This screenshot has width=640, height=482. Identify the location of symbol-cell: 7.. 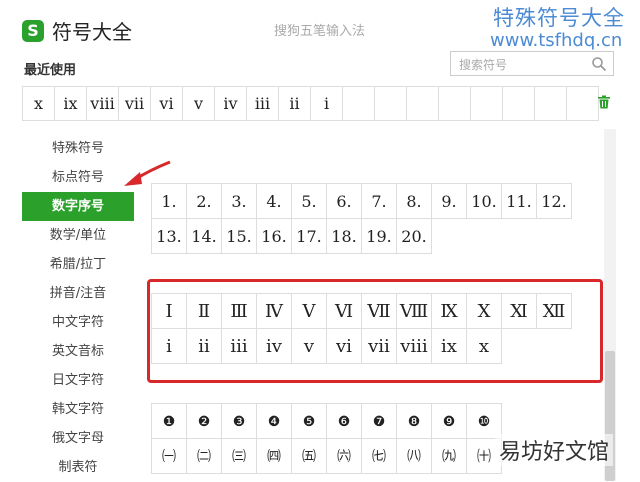
(379, 201).